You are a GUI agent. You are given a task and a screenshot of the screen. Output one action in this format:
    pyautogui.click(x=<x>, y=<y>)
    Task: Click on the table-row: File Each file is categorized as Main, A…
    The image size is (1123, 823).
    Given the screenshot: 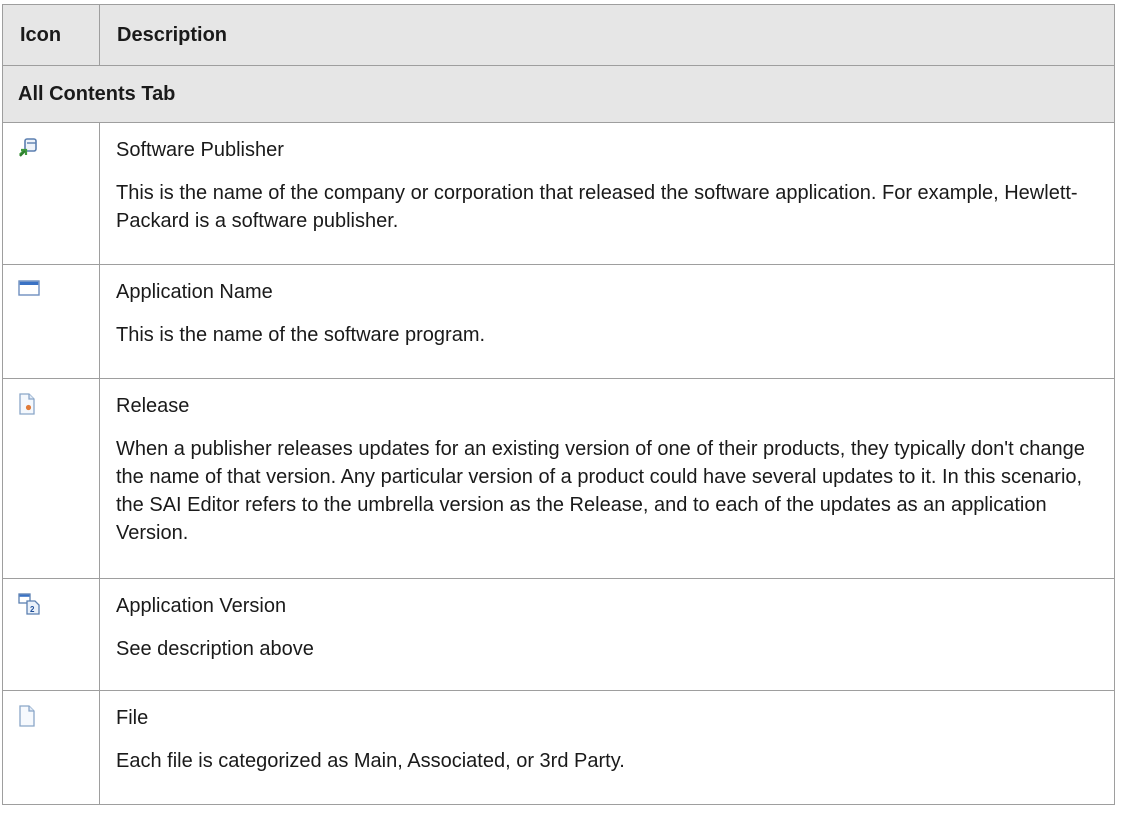 What is the action you would take?
    pyautogui.click(x=558, y=747)
    